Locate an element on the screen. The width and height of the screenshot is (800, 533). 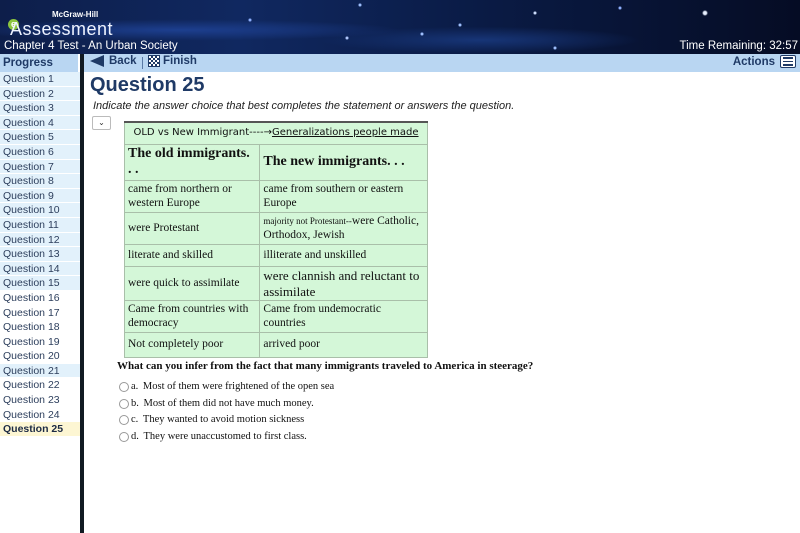
sidebar-item-question-18: Question 18 is located at coordinates (40, 327).